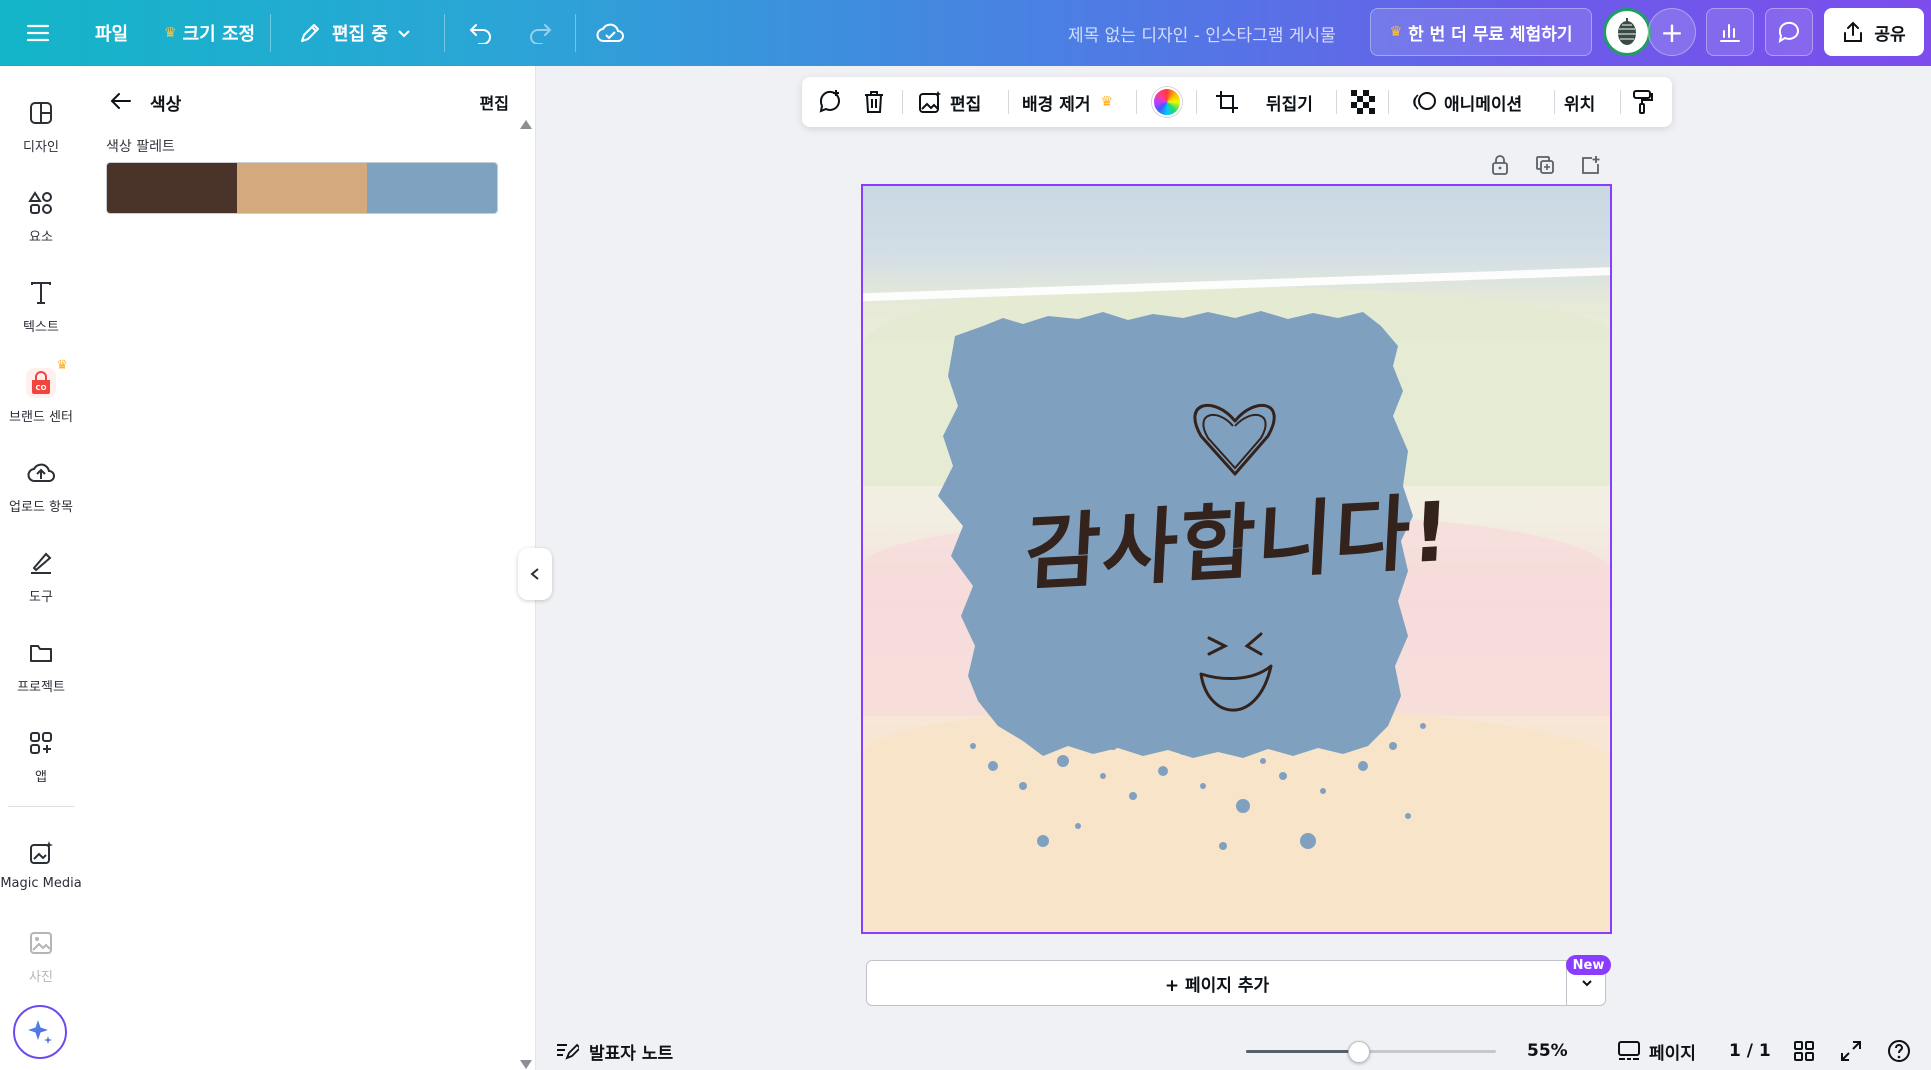 The image size is (1931, 1070). What do you see at coordinates (481, 33) in the screenshot?
I see `undo-button` at bounding box center [481, 33].